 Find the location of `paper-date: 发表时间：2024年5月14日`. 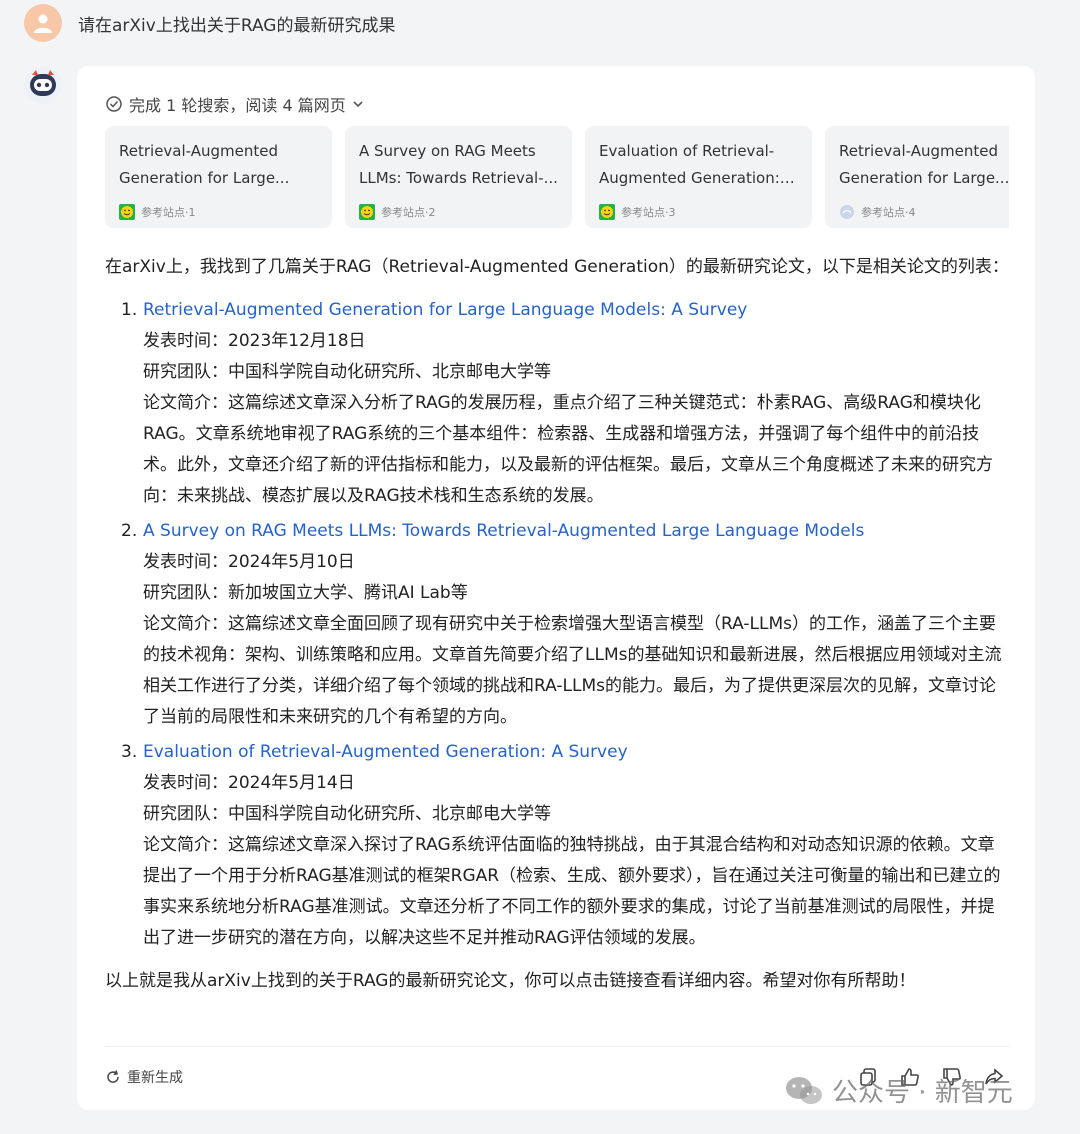

paper-date: 发表时间：2024年5月14日 is located at coordinates (249, 783).